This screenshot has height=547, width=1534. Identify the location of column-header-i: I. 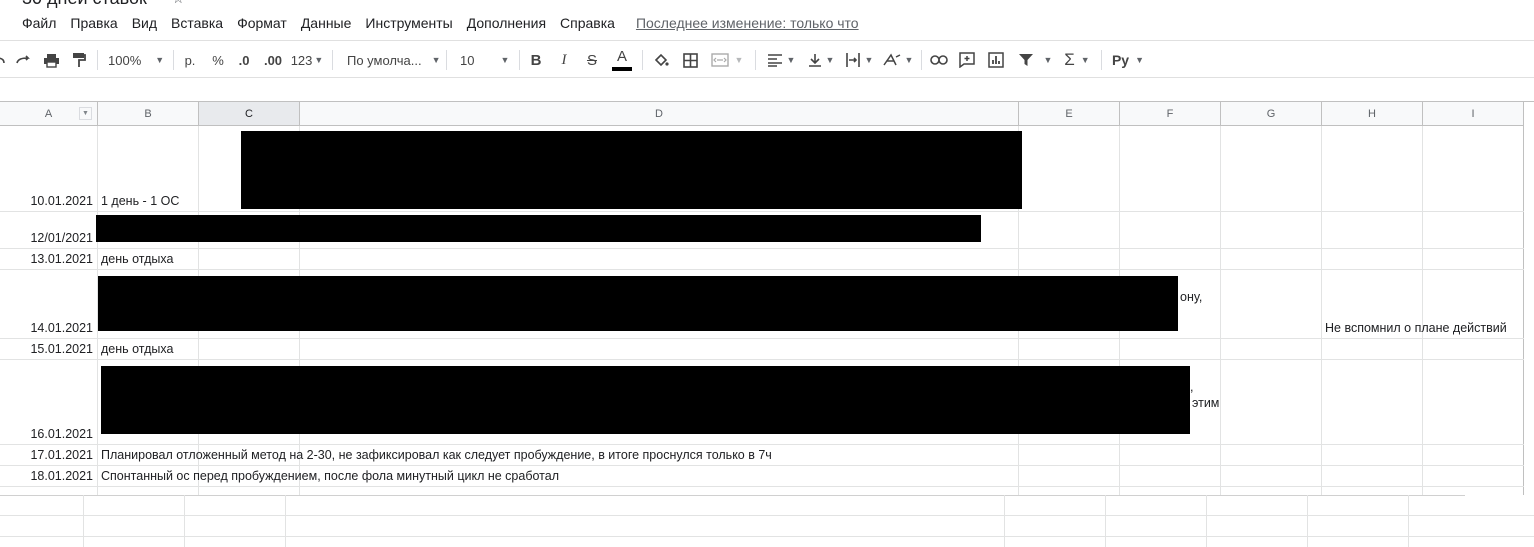
(1473, 114).